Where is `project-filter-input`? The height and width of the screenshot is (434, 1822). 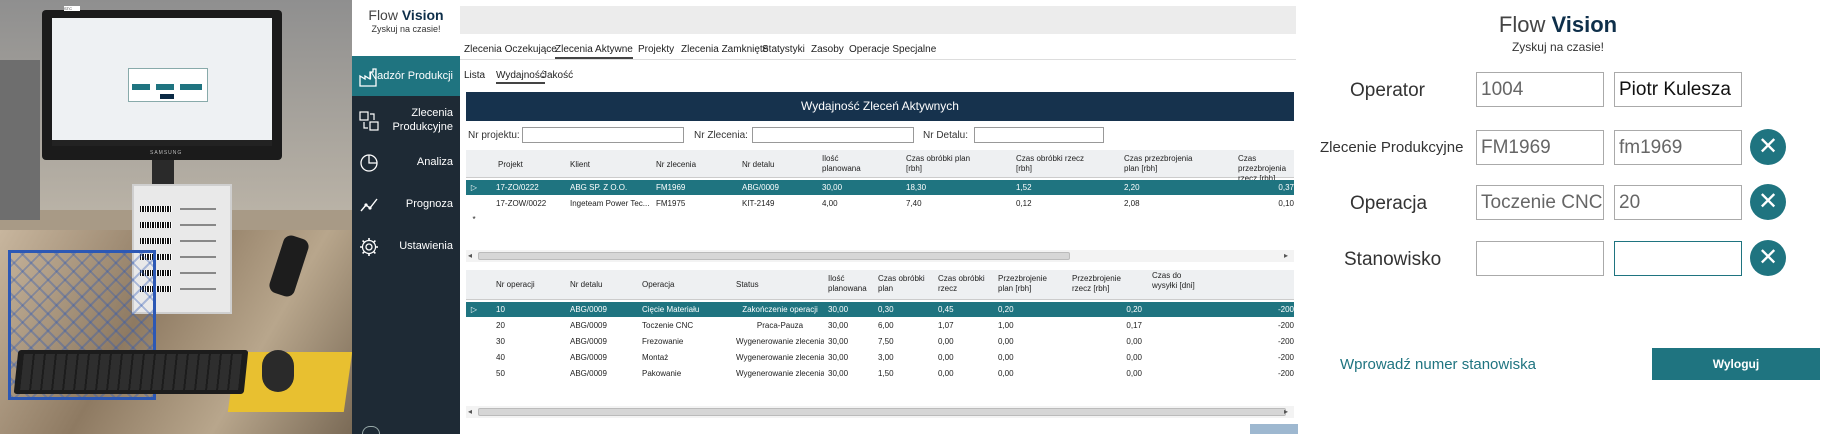 project-filter-input is located at coordinates (603, 135).